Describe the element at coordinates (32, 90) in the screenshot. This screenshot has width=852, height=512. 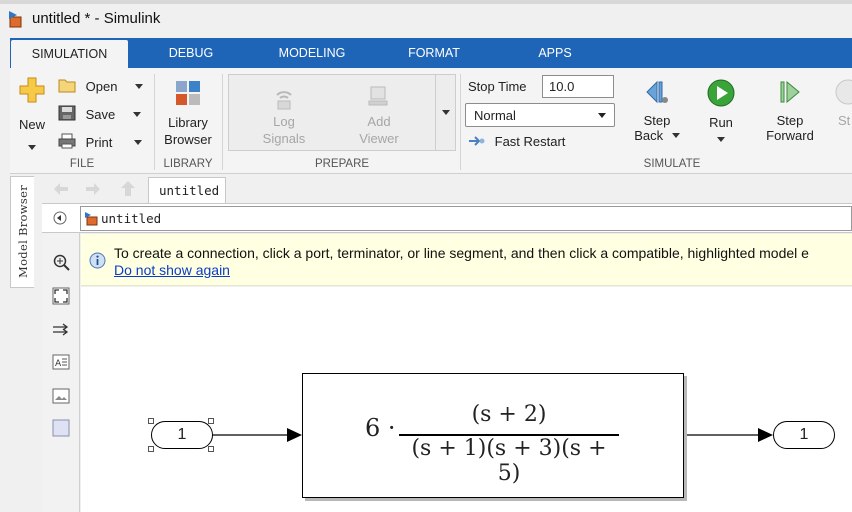
I see `new-plus-icon` at that location.